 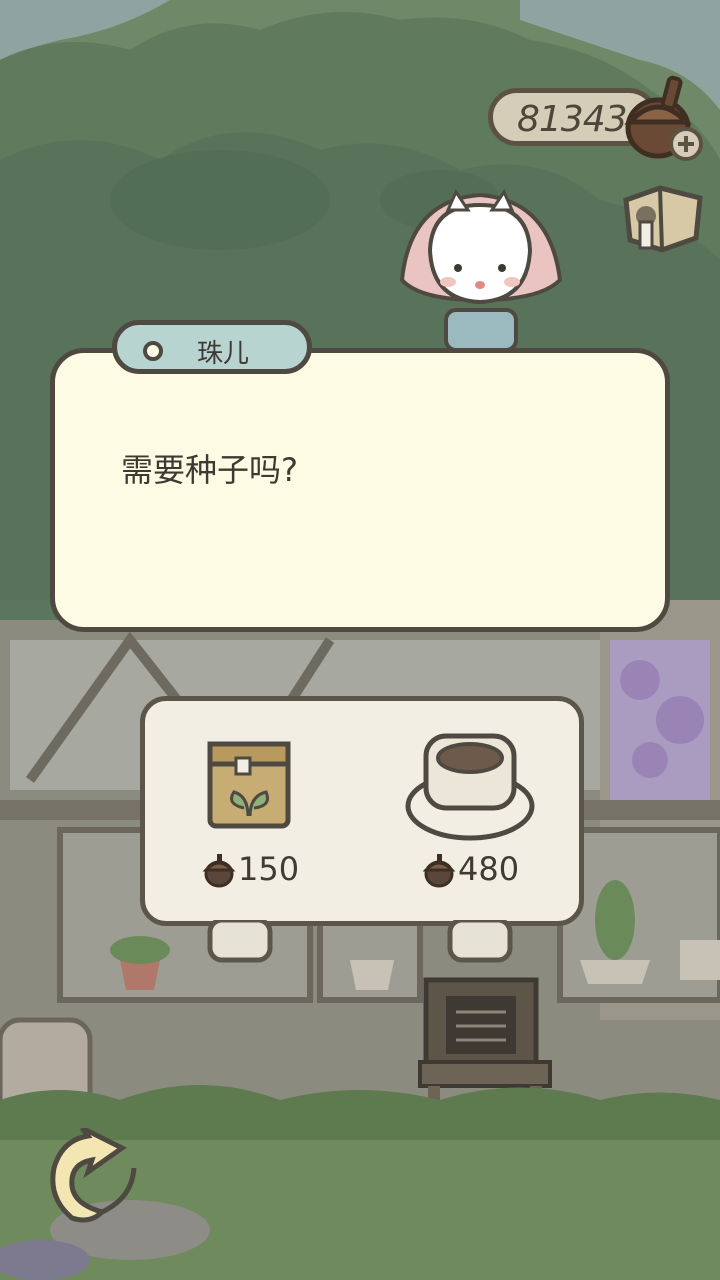 I want to click on dialog-text: 需要种子吗?, so click(x=209, y=470).